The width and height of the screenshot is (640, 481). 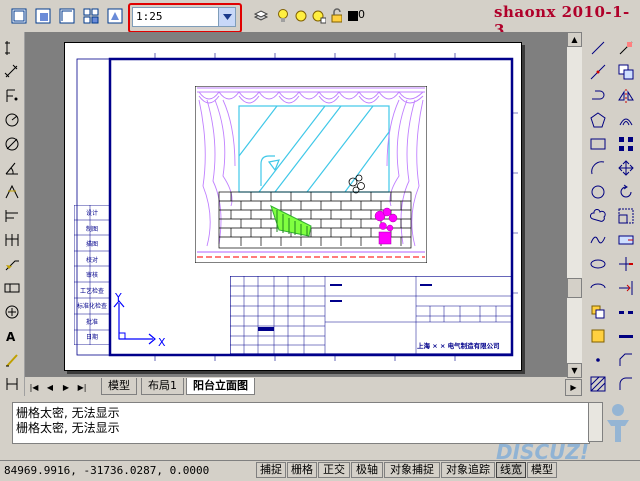 I want to click on make-block-icon, so click(x=598, y=336).